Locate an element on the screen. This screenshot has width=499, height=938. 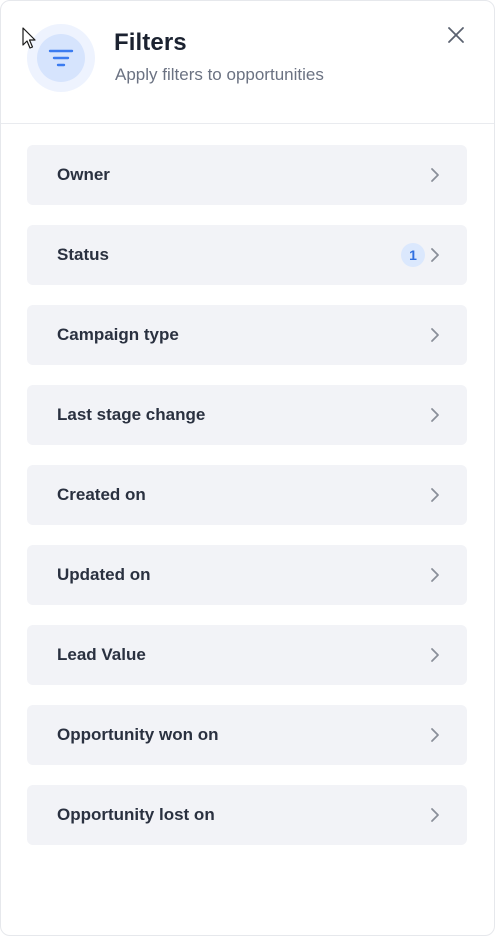
panel-subtitle: Apply filters to opportunities is located at coordinates (219, 74).